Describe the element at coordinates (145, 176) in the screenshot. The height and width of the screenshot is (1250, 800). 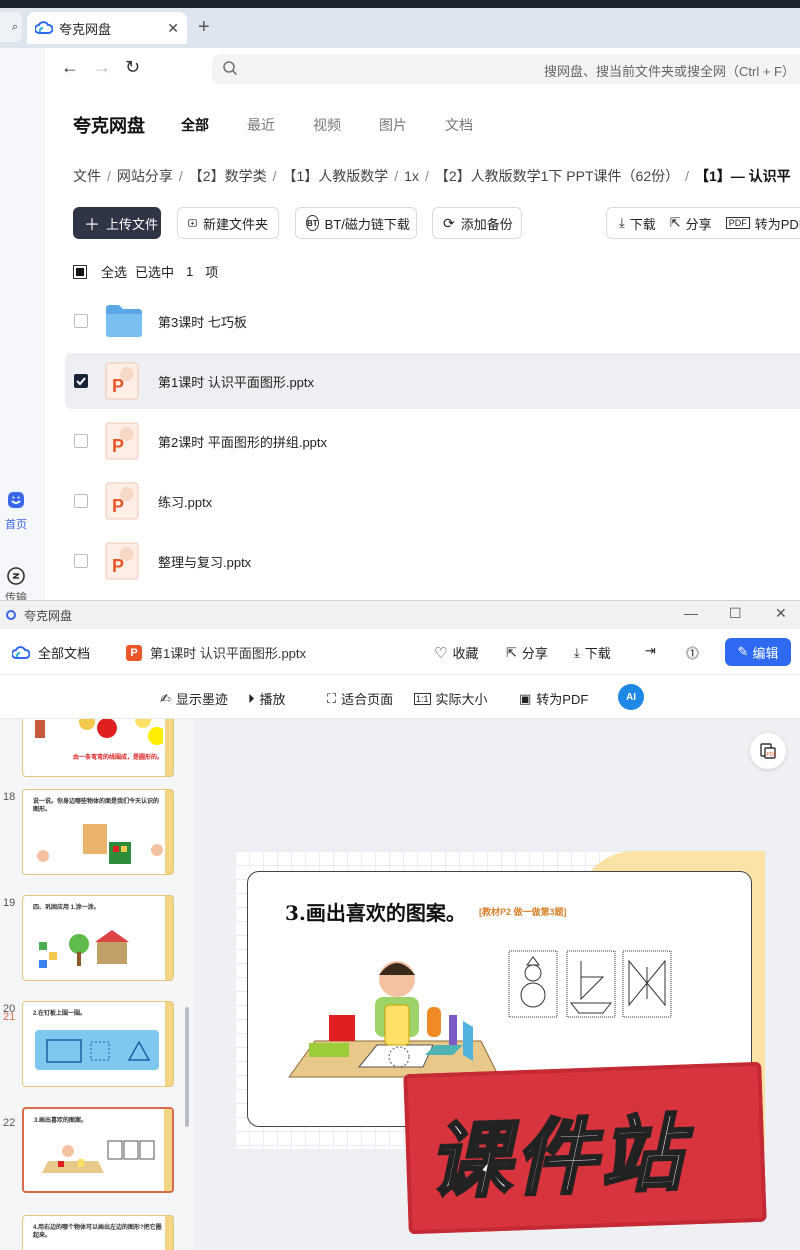
I see `breadcrumb-item: 网站分享` at that location.